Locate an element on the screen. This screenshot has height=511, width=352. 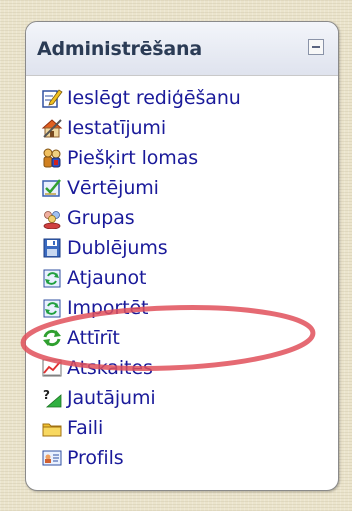
menu-item-settings: Iestatījumi is located at coordinates (141, 128).